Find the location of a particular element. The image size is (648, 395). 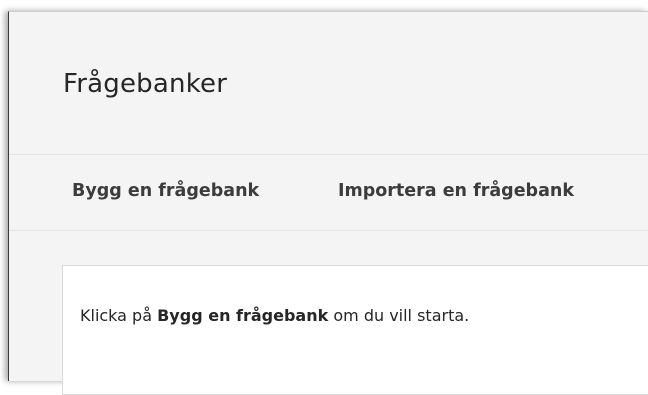

message-suffix: om du vill starta. is located at coordinates (399, 315).